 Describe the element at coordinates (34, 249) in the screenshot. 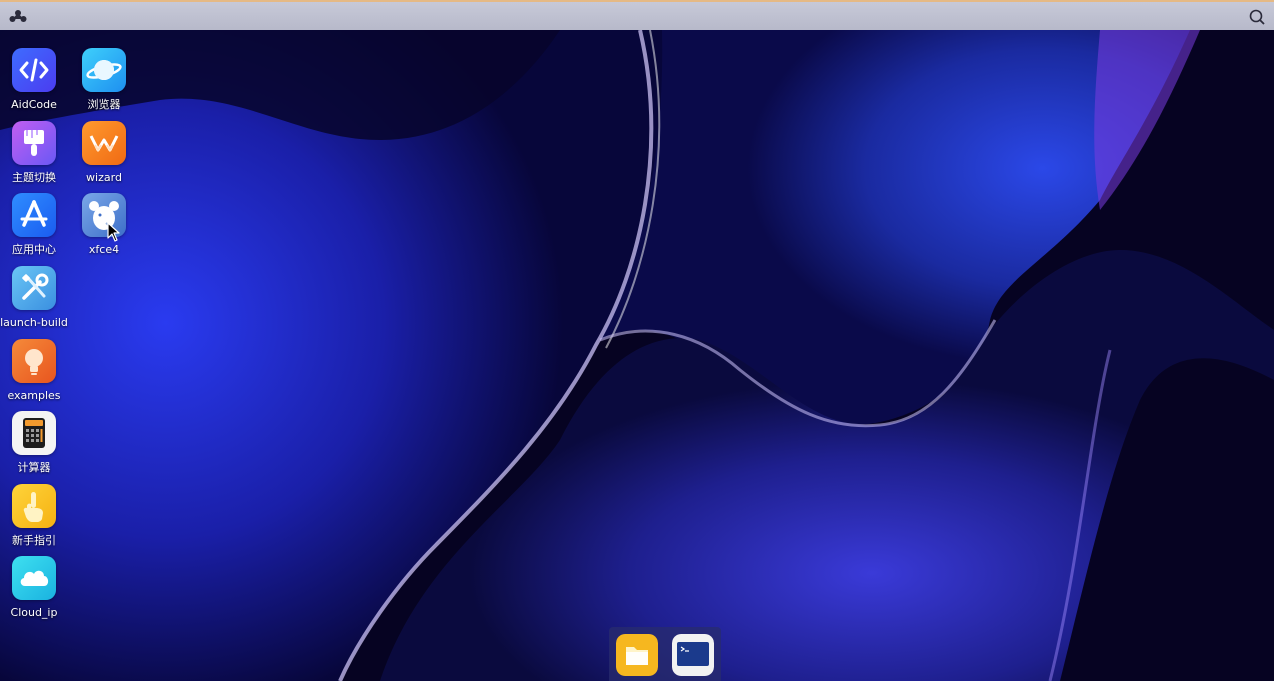

I see `desktop-icon-label: 应用中心` at that location.